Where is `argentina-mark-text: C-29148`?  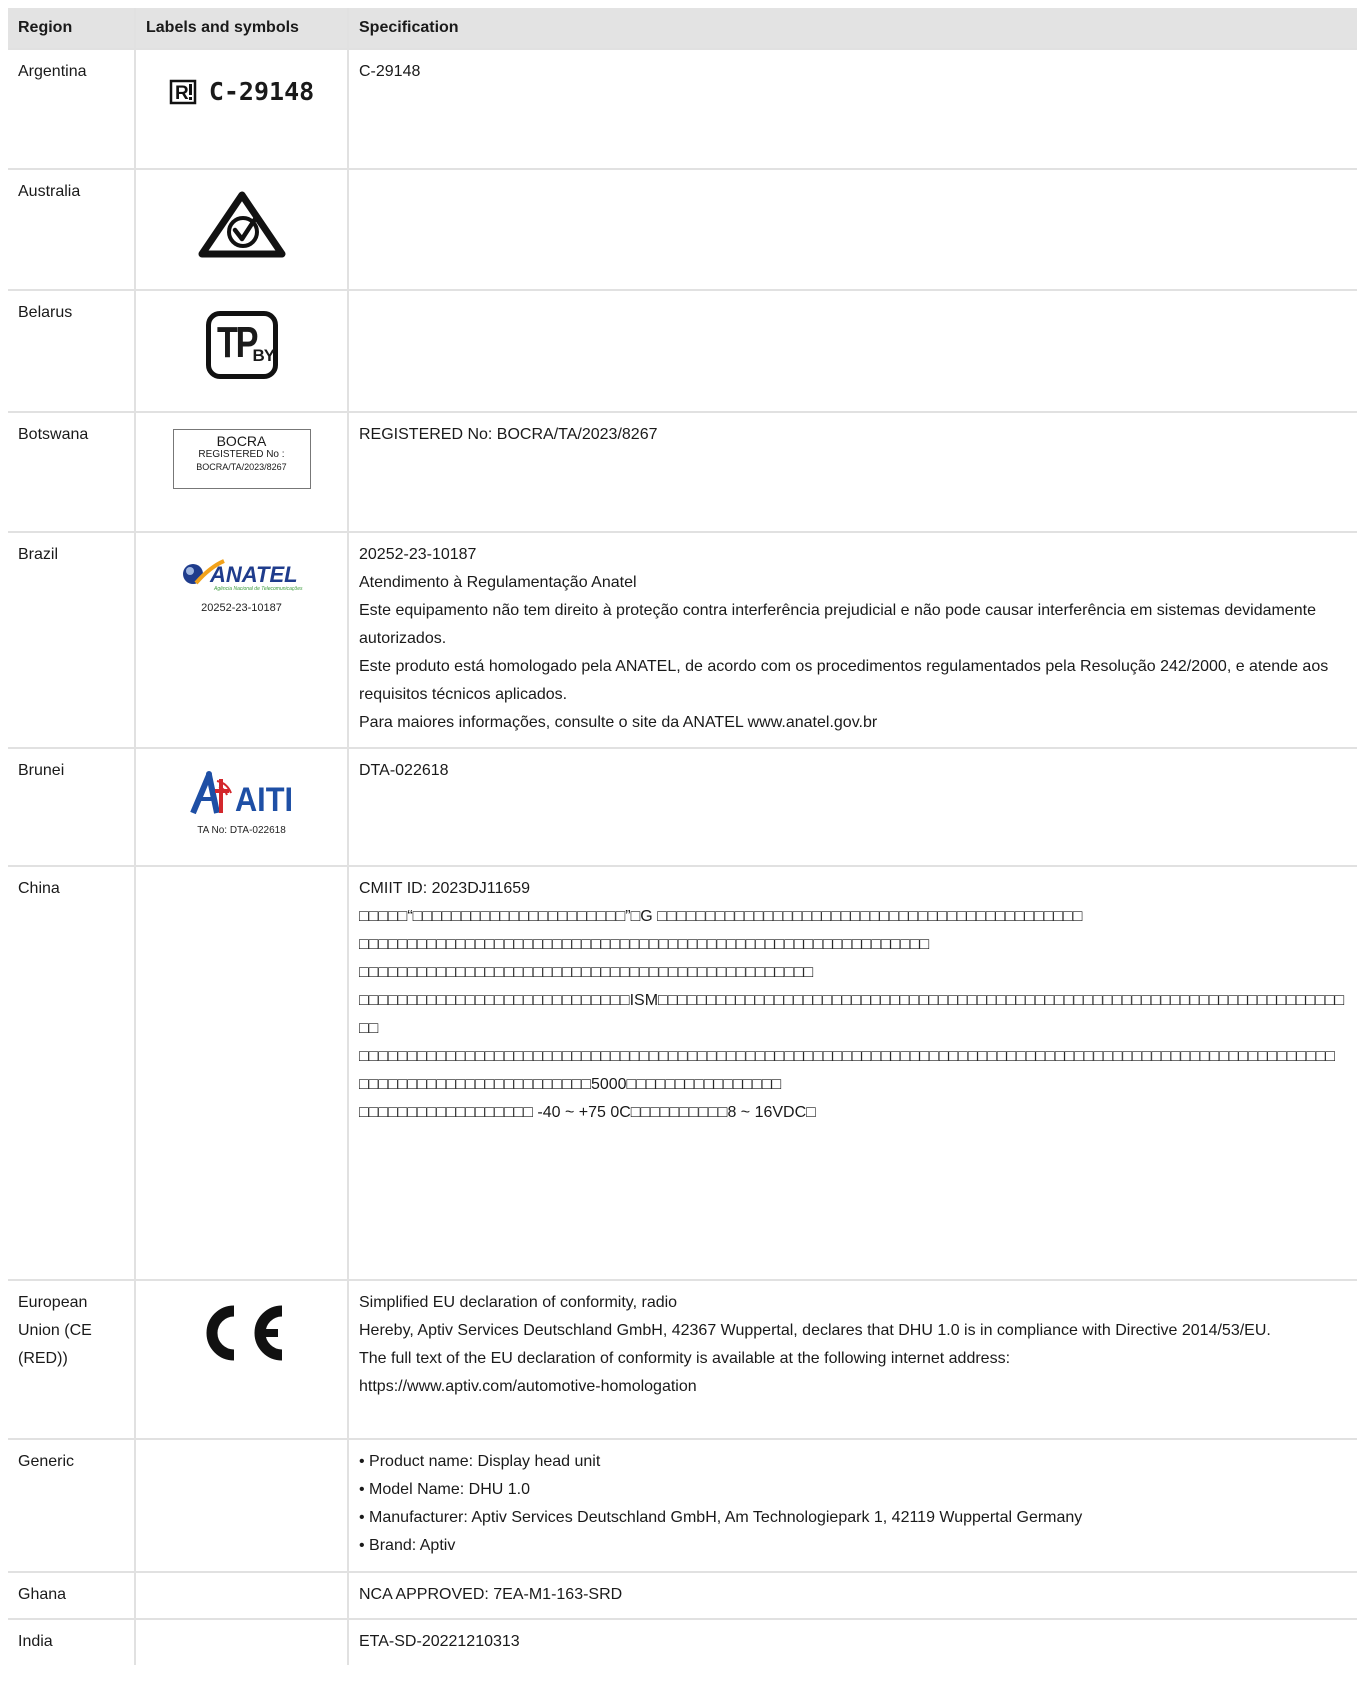 argentina-mark-text: C-29148 is located at coordinates (261, 91).